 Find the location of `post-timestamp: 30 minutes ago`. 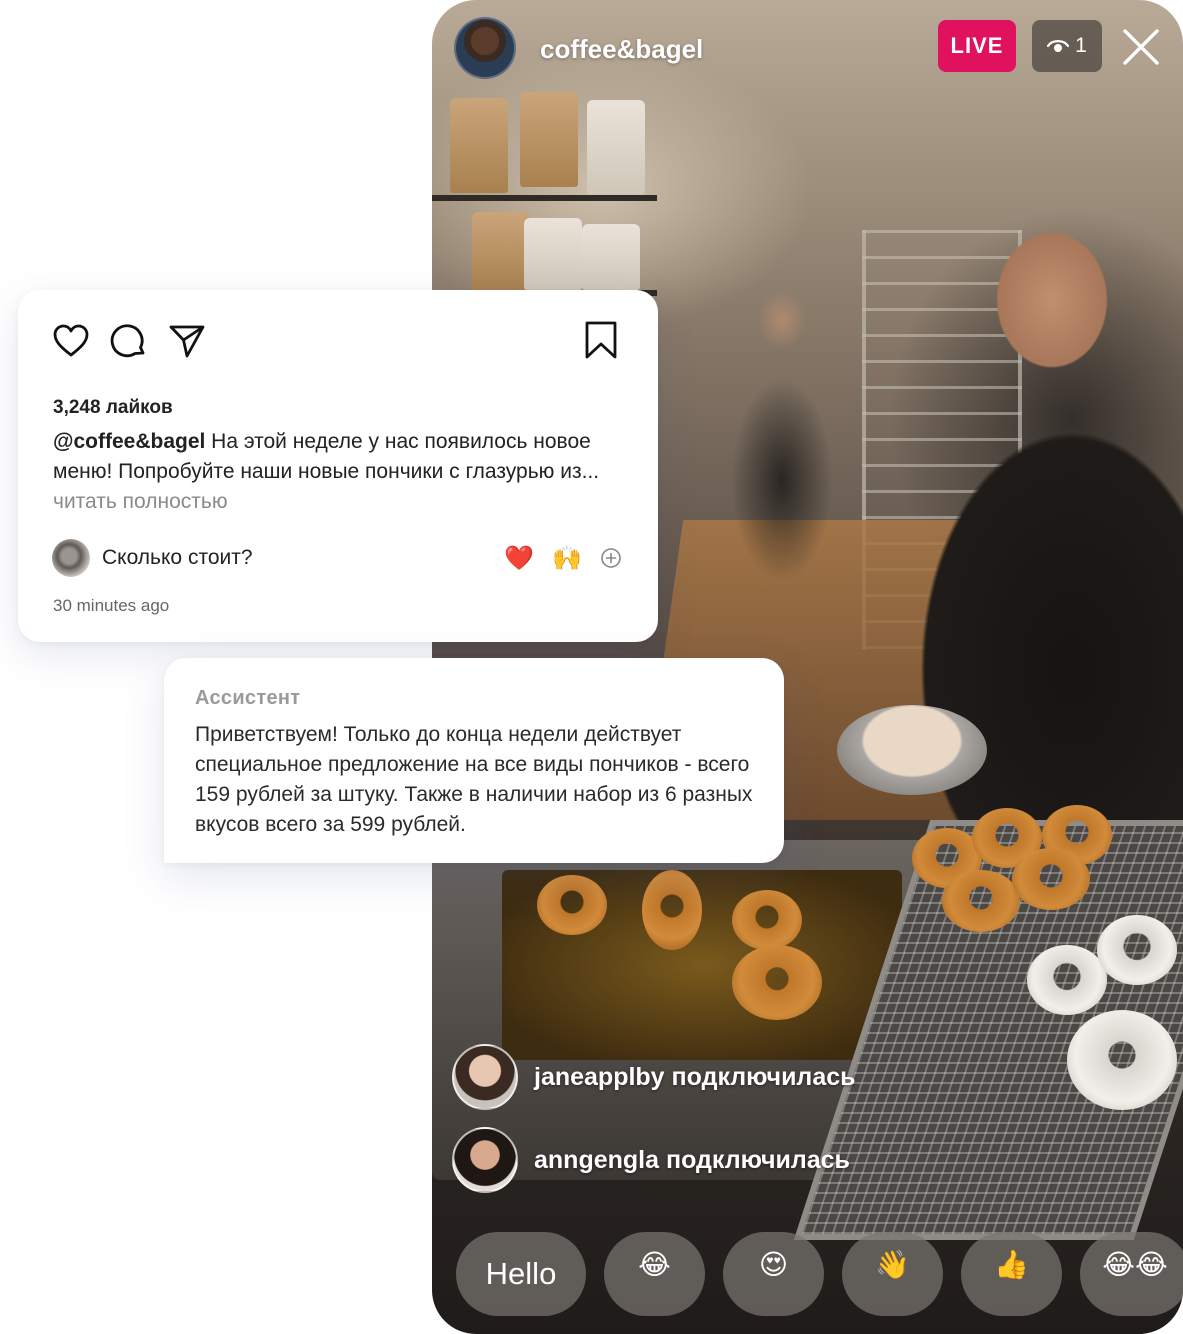

post-timestamp: 30 minutes ago is located at coordinates (111, 605).